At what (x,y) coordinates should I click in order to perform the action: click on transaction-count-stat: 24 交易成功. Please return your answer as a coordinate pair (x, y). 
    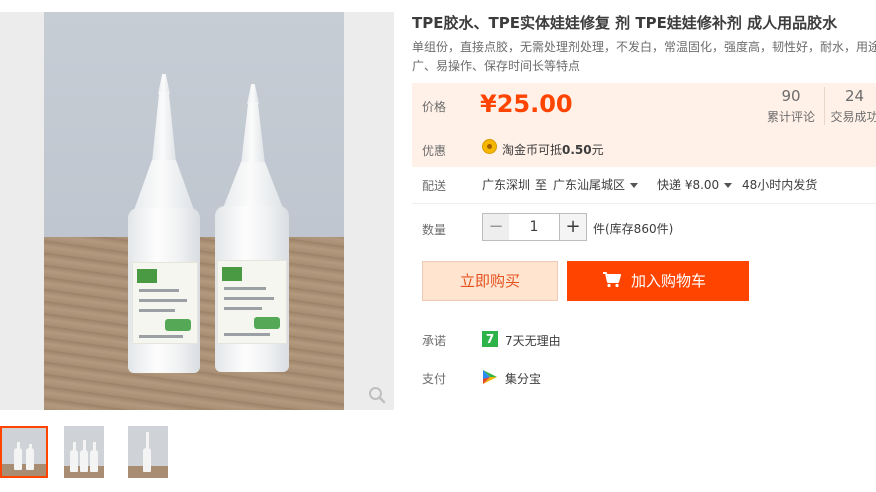
    Looking at the image, I should click on (850, 106).